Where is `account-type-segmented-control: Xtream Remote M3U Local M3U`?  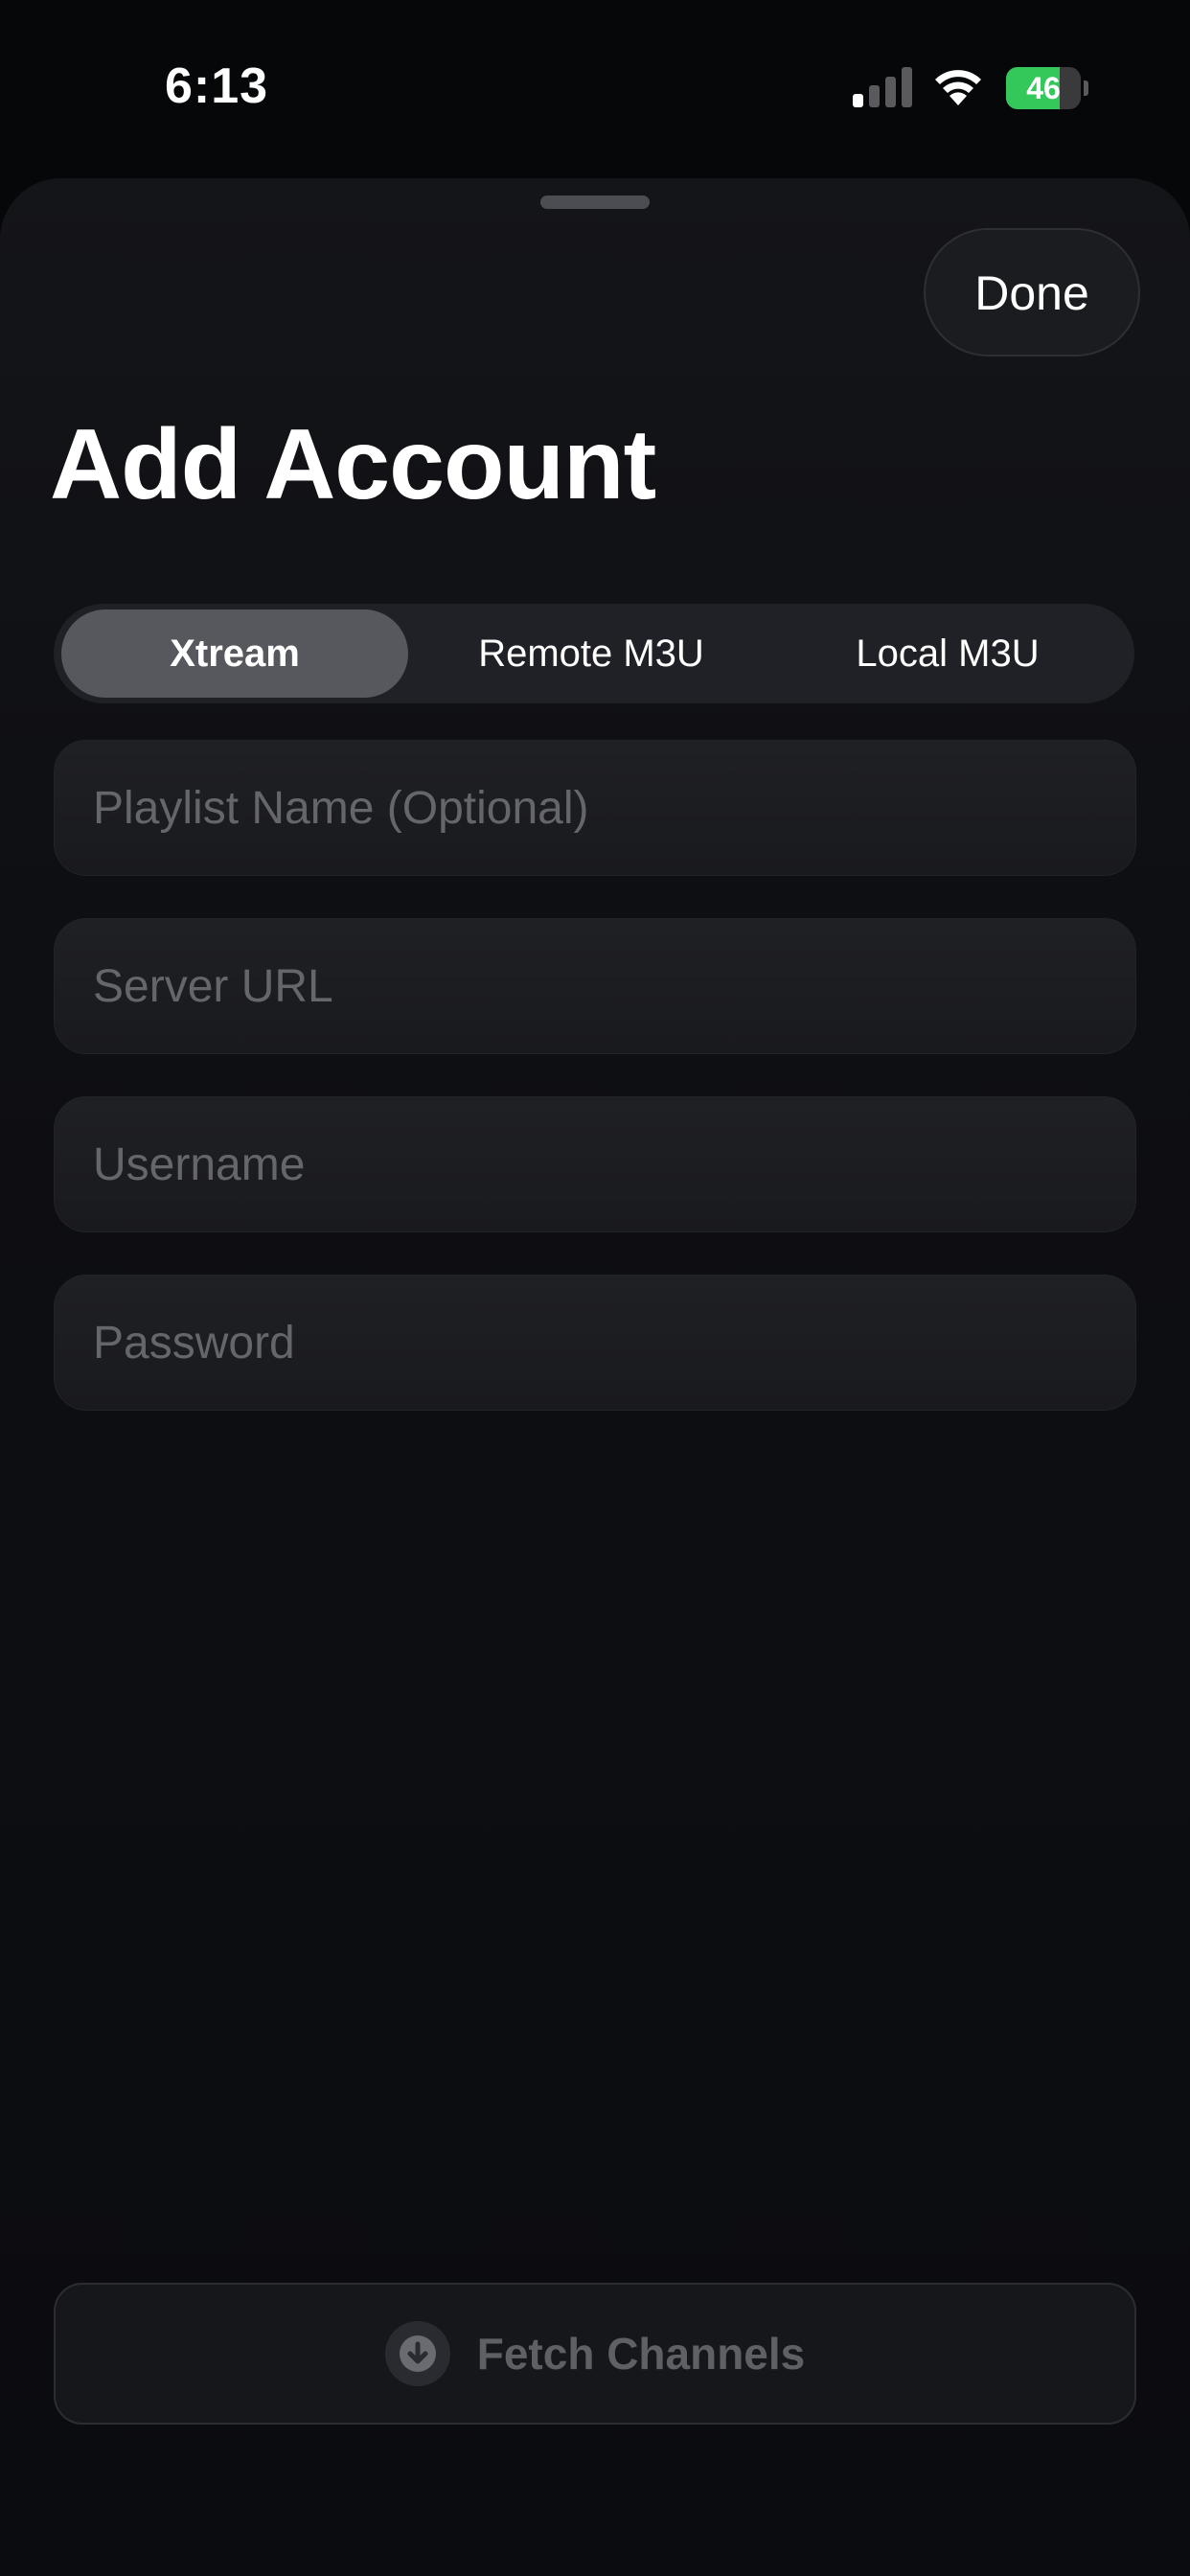 account-type-segmented-control: Xtream Remote M3U Local M3U is located at coordinates (594, 653).